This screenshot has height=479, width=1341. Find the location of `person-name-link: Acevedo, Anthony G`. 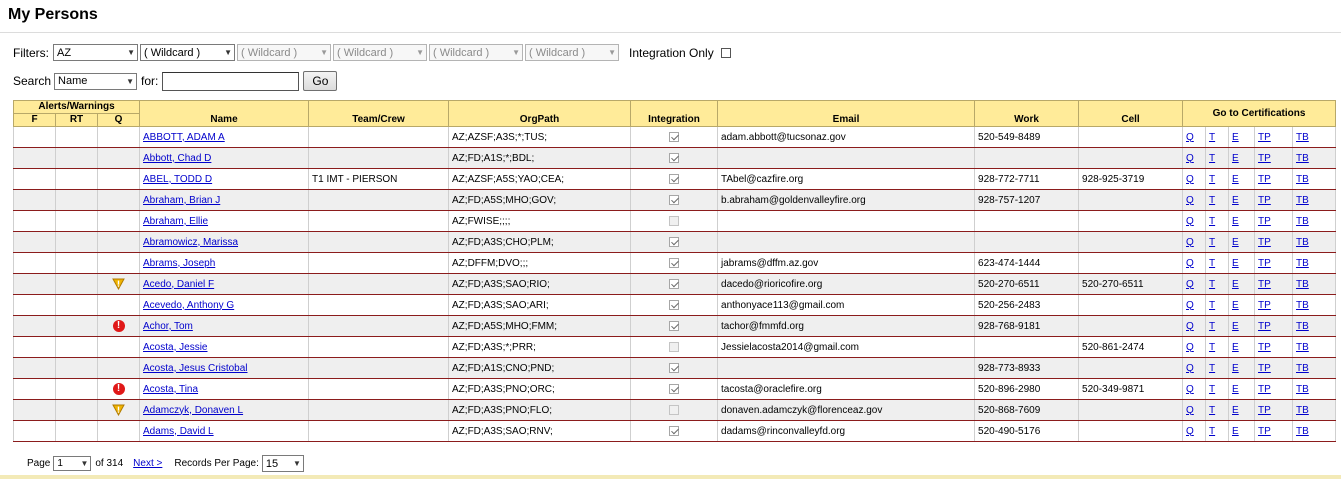

person-name-link: Acevedo, Anthony G is located at coordinates (188, 305).